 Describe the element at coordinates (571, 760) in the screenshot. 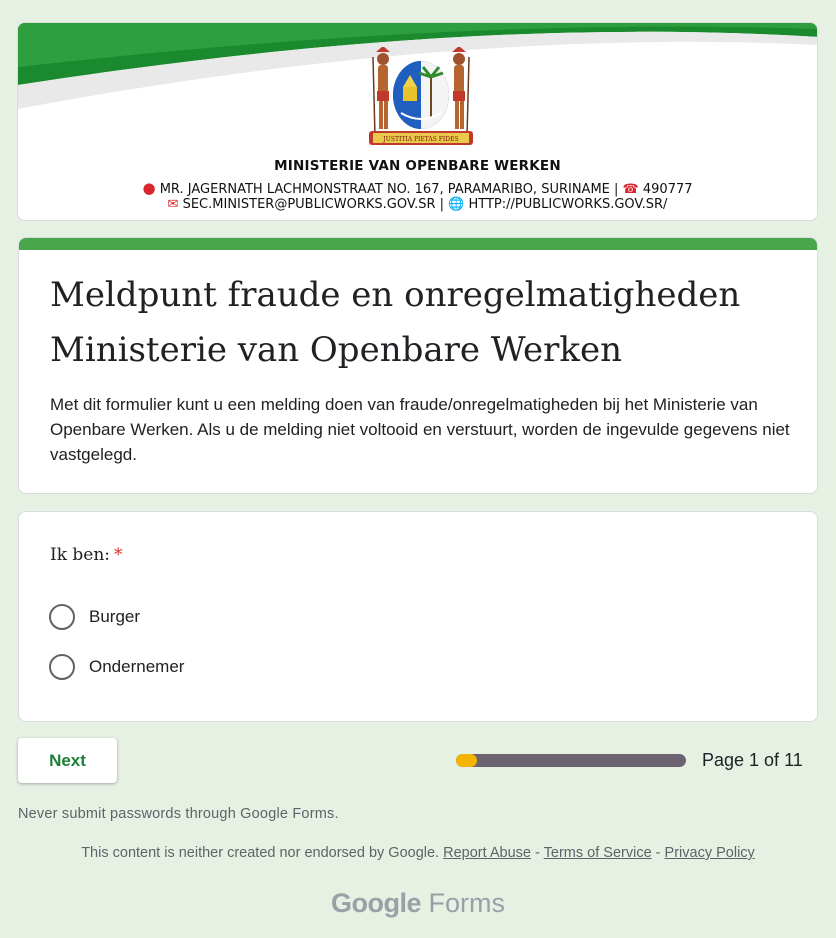

I see `progress-bar` at that location.